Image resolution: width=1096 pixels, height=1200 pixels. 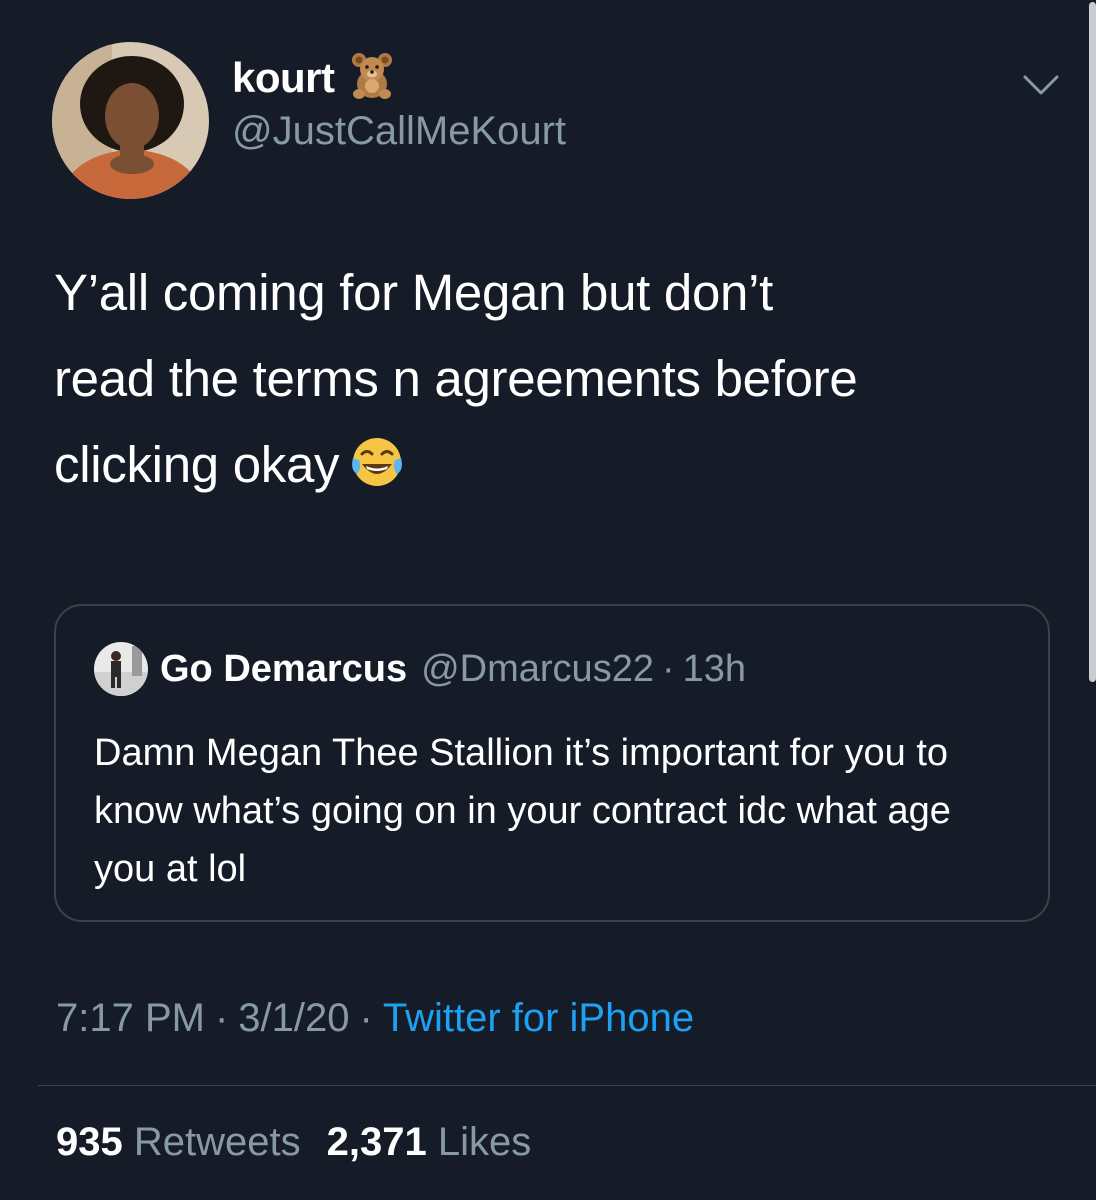 What do you see at coordinates (1092, 342) in the screenshot?
I see `scrollbar` at bounding box center [1092, 342].